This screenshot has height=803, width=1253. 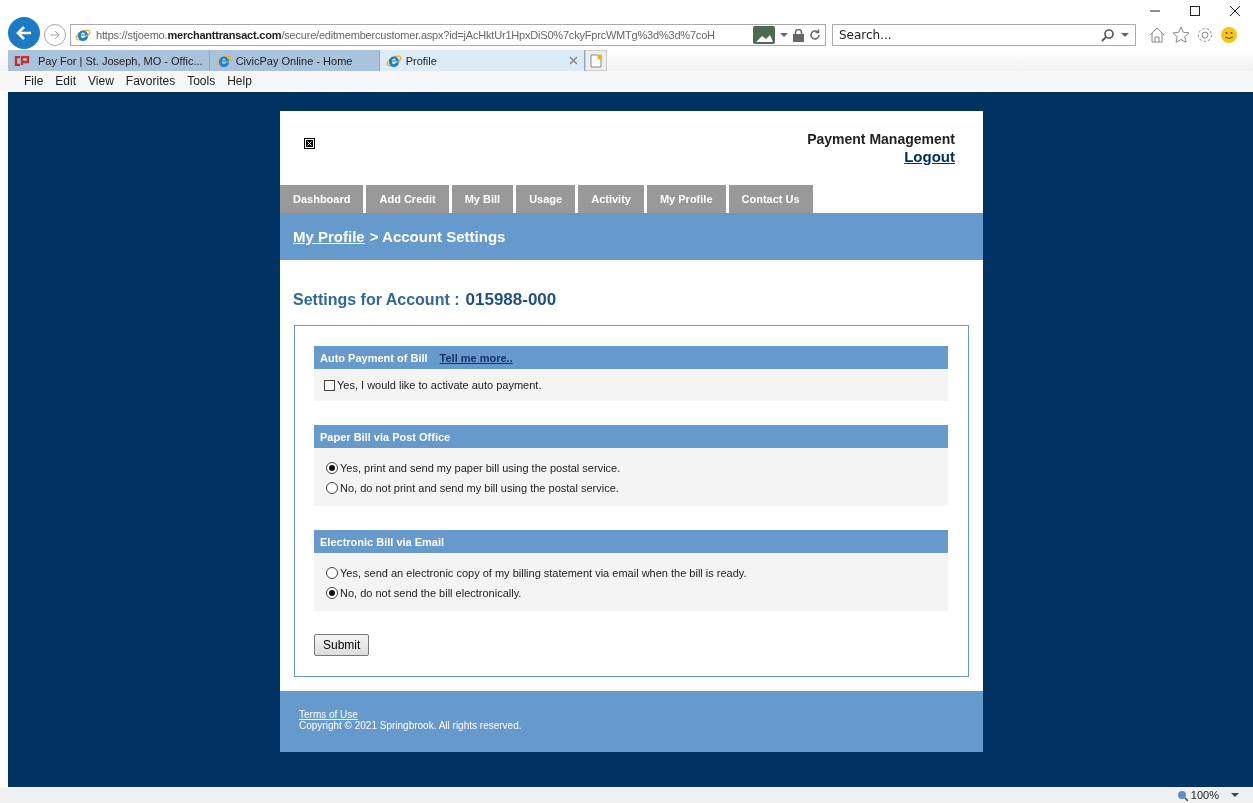 What do you see at coordinates (1205, 35) in the screenshot?
I see `settings-icon` at bounding box center [1205, 35].